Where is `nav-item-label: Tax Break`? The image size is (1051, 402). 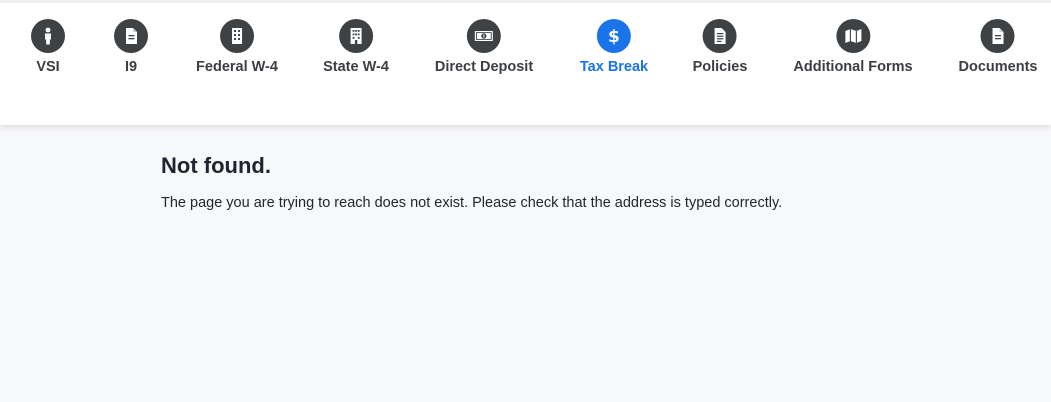
nav-item-label: Tax Break is located at coordinates (614, 67).